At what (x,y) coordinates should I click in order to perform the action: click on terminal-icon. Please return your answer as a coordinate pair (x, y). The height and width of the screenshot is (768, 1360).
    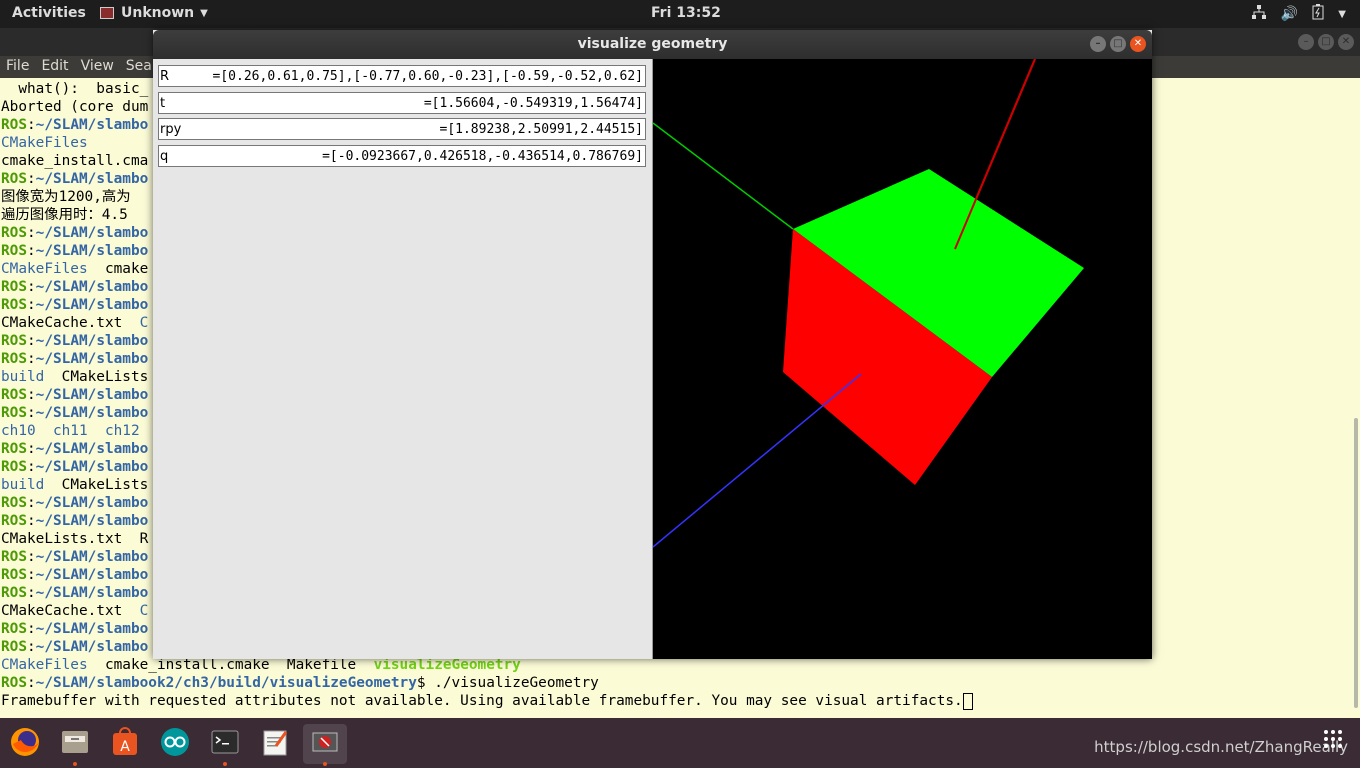
    Looking at the image, I should click on (225, 744).